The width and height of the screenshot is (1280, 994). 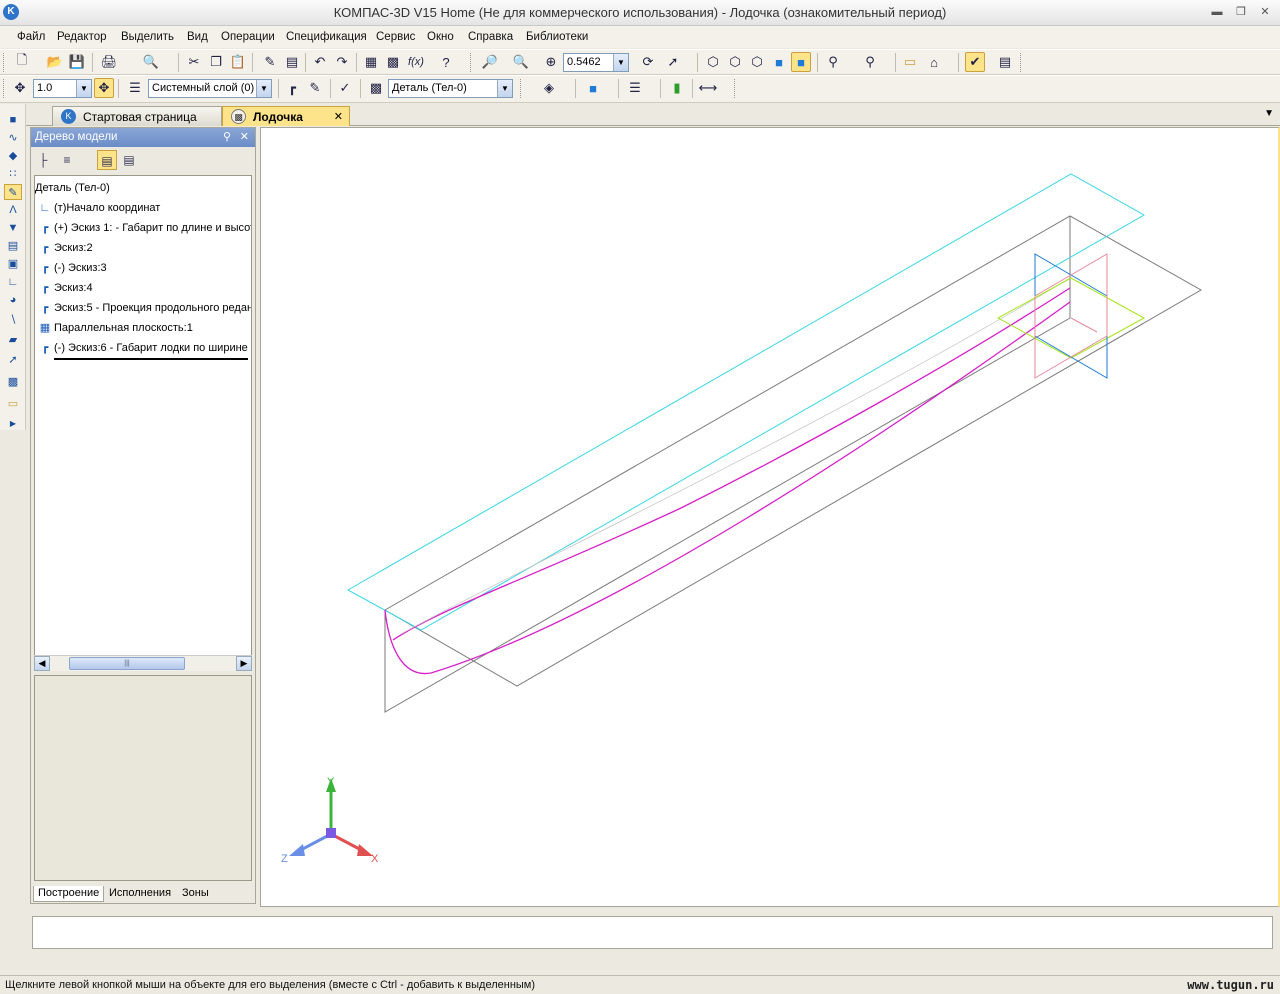 I want to click on manager-icon: ▦, so click(x=371, y=62).